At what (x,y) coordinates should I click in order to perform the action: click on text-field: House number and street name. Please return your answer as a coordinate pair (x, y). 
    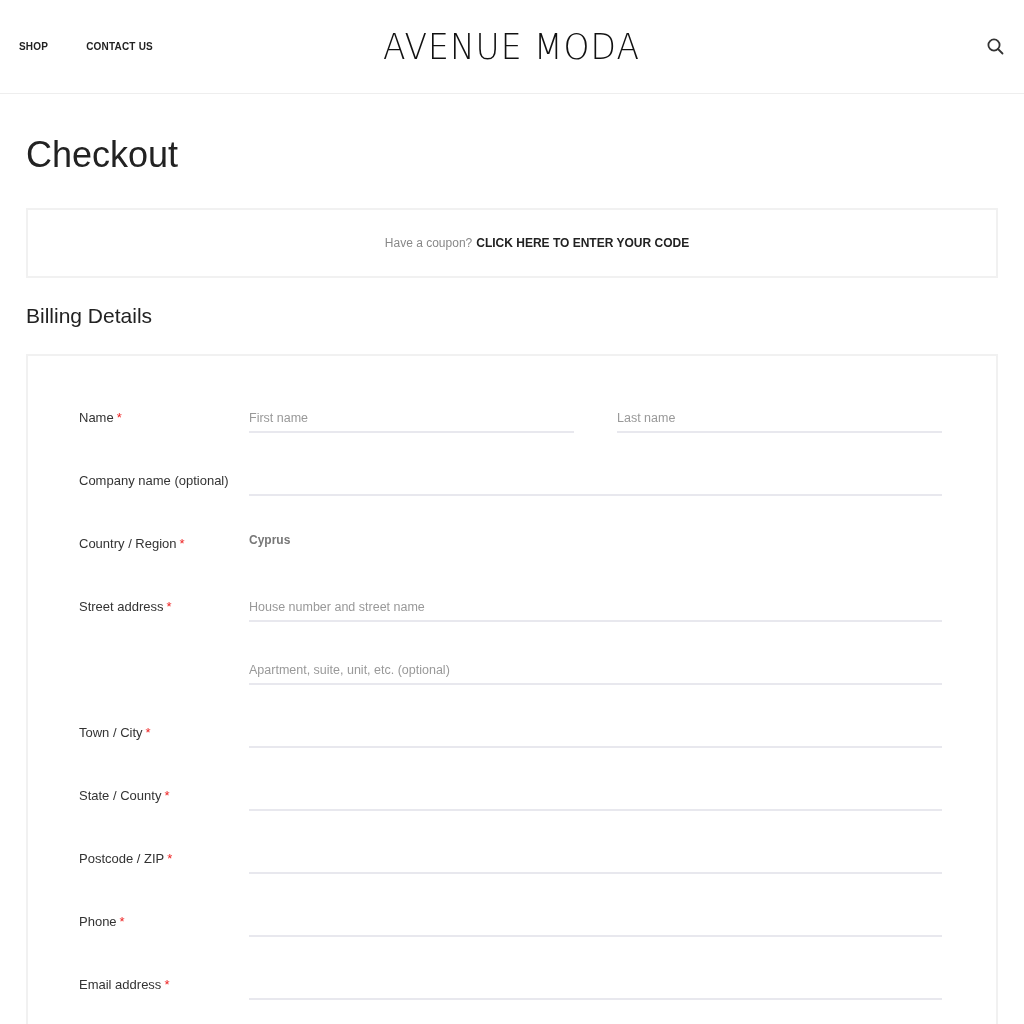
    Looking at the image, I should click on (595, 606).